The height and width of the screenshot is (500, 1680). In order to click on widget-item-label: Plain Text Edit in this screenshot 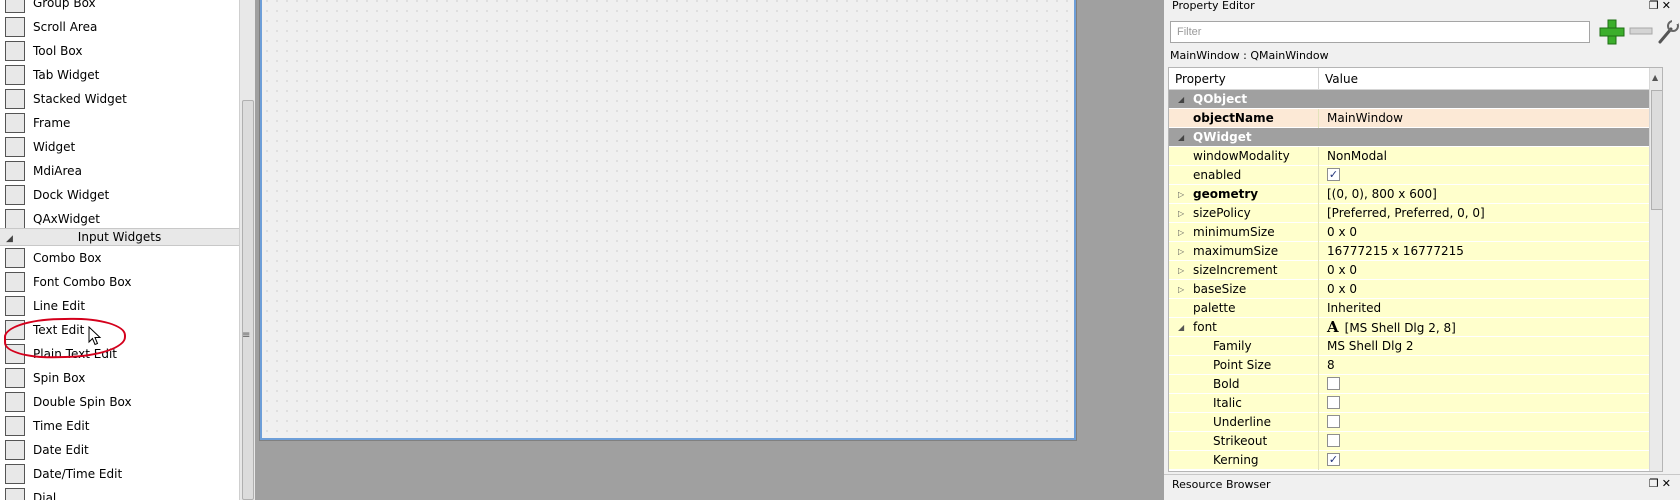, I will do `click(75, 354)`.